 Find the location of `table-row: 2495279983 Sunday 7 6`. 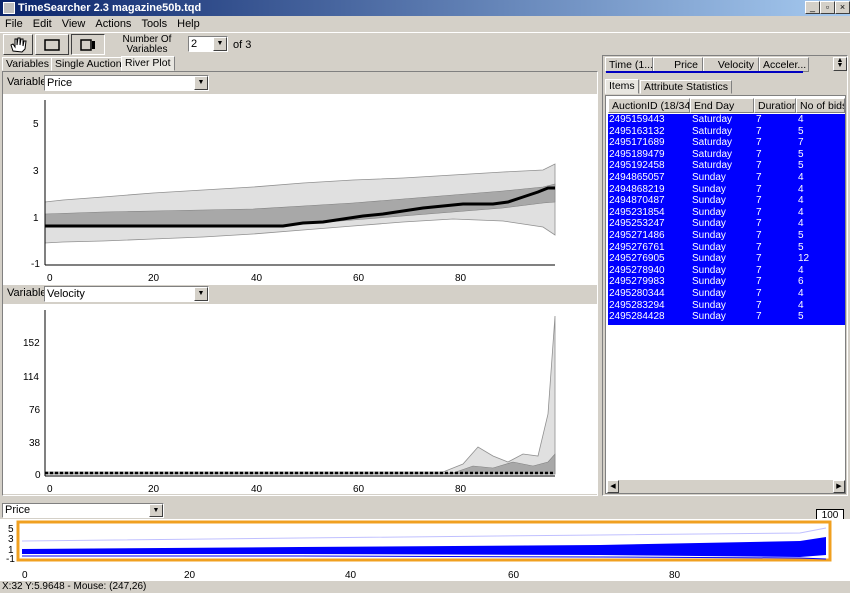

table-row: 2495279983 Sunday 7 6 is located at coordinates (726, 282).